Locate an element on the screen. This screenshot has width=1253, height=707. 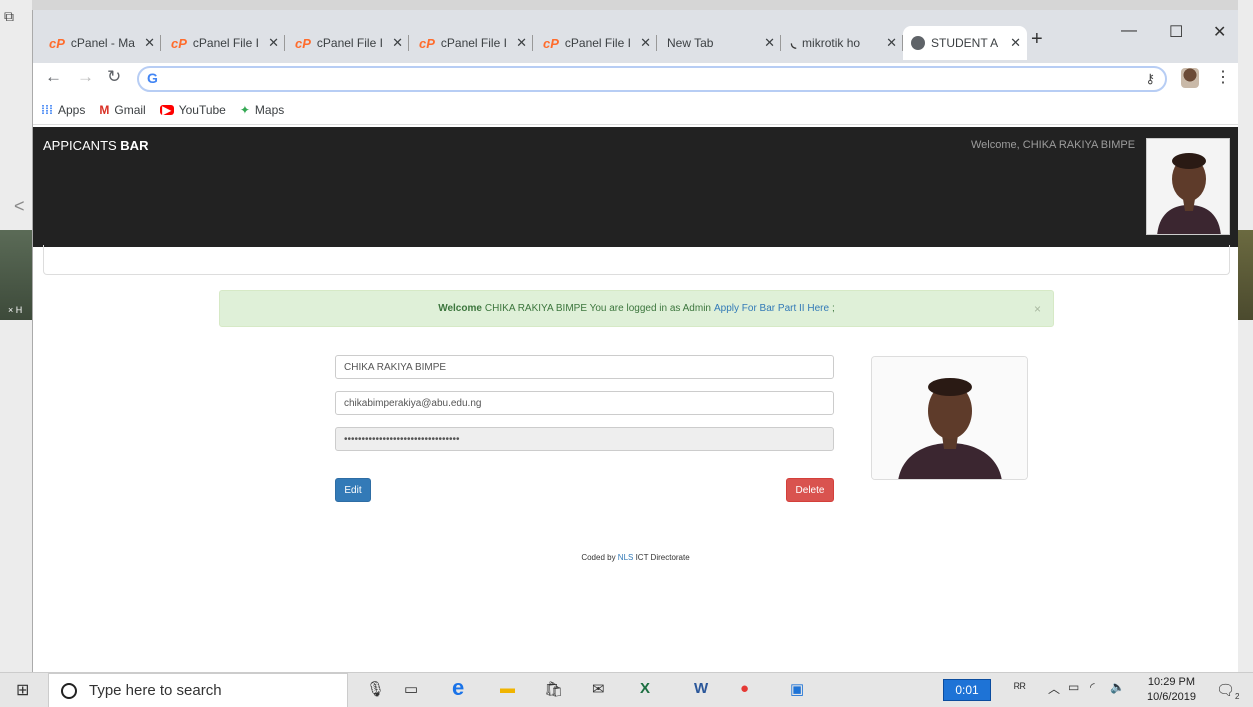
background-label: × H is located at coordinates (15, 310).